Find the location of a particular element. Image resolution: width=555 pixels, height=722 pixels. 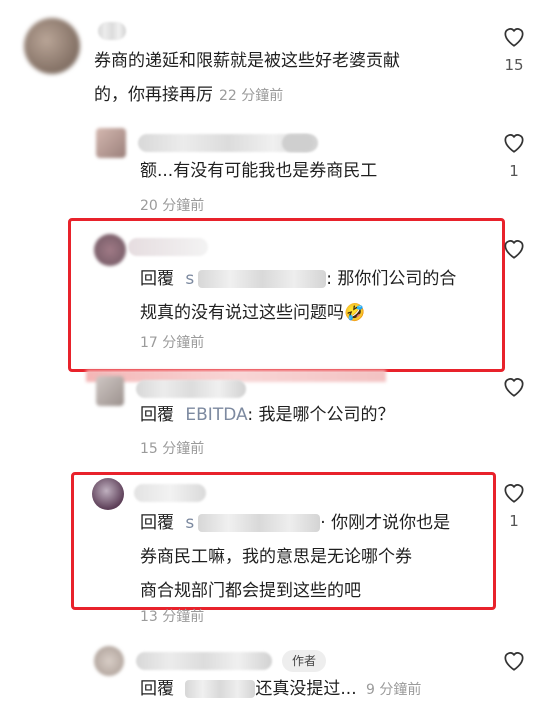

comment-text-line: 券商的递延和限薪就是被这些好老婆贡献 is located at coordinates (247, 61).